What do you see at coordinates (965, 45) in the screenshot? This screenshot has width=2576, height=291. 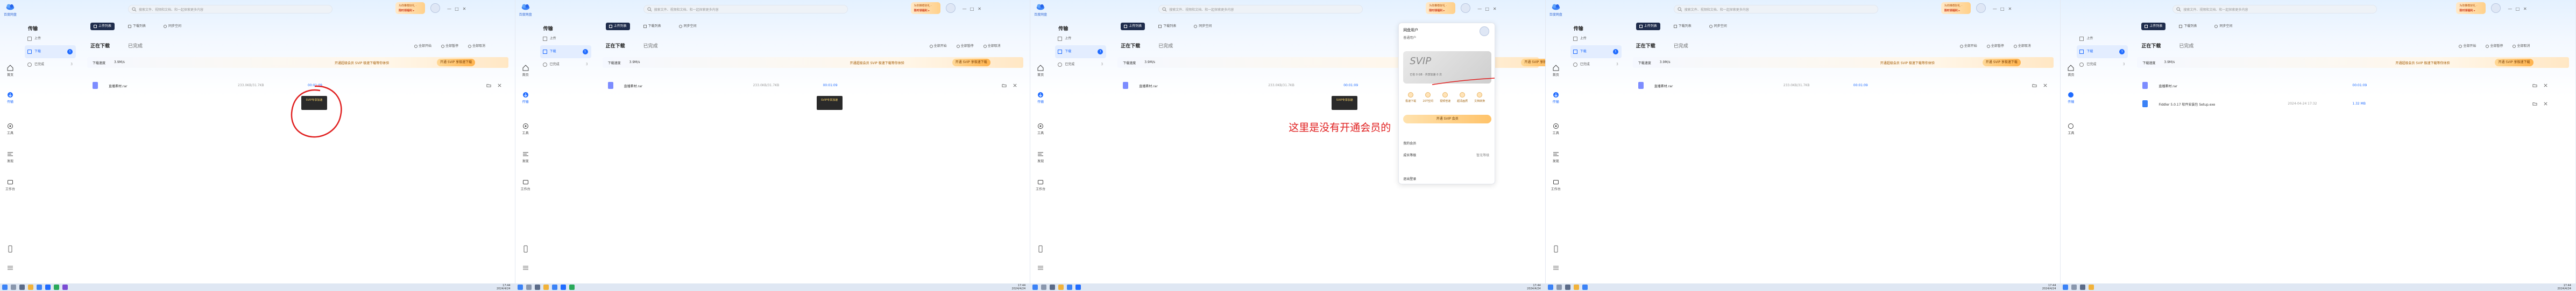 I see `pause-all-button: 全部暂停` at bounding box center [965, 45].